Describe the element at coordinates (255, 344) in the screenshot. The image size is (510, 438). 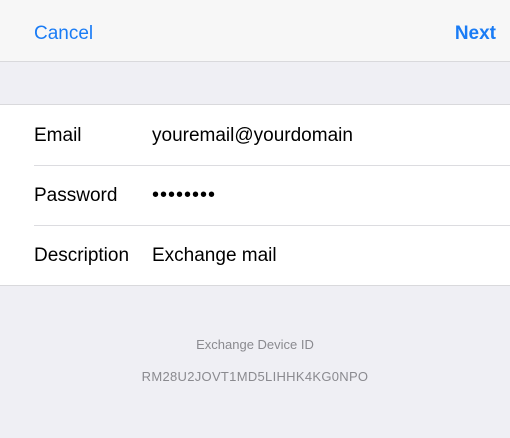
I see `device-id-title: Exchange Device ID` at that location.